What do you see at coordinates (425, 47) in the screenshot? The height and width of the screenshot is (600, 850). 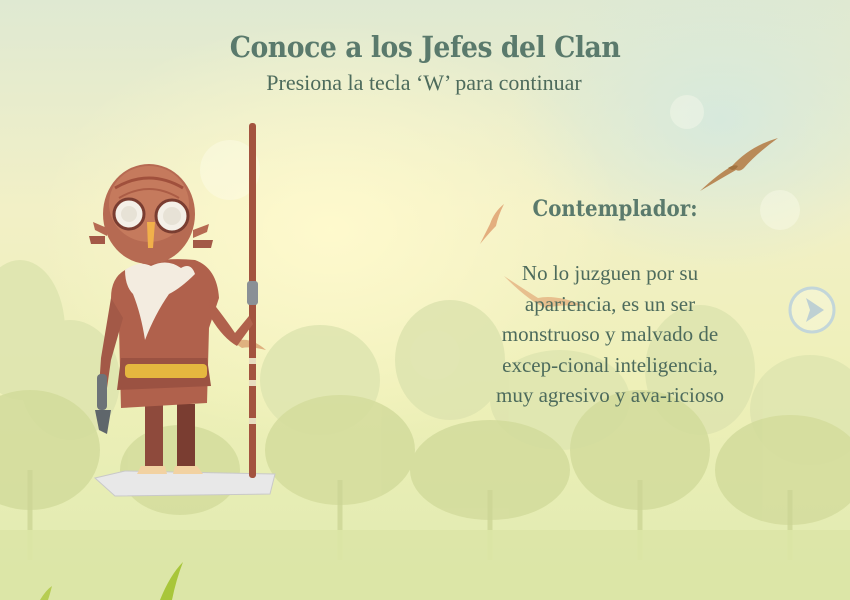 I see `page-title: Conoce a los Jefes del Clan` at bounding box center [425, 47].